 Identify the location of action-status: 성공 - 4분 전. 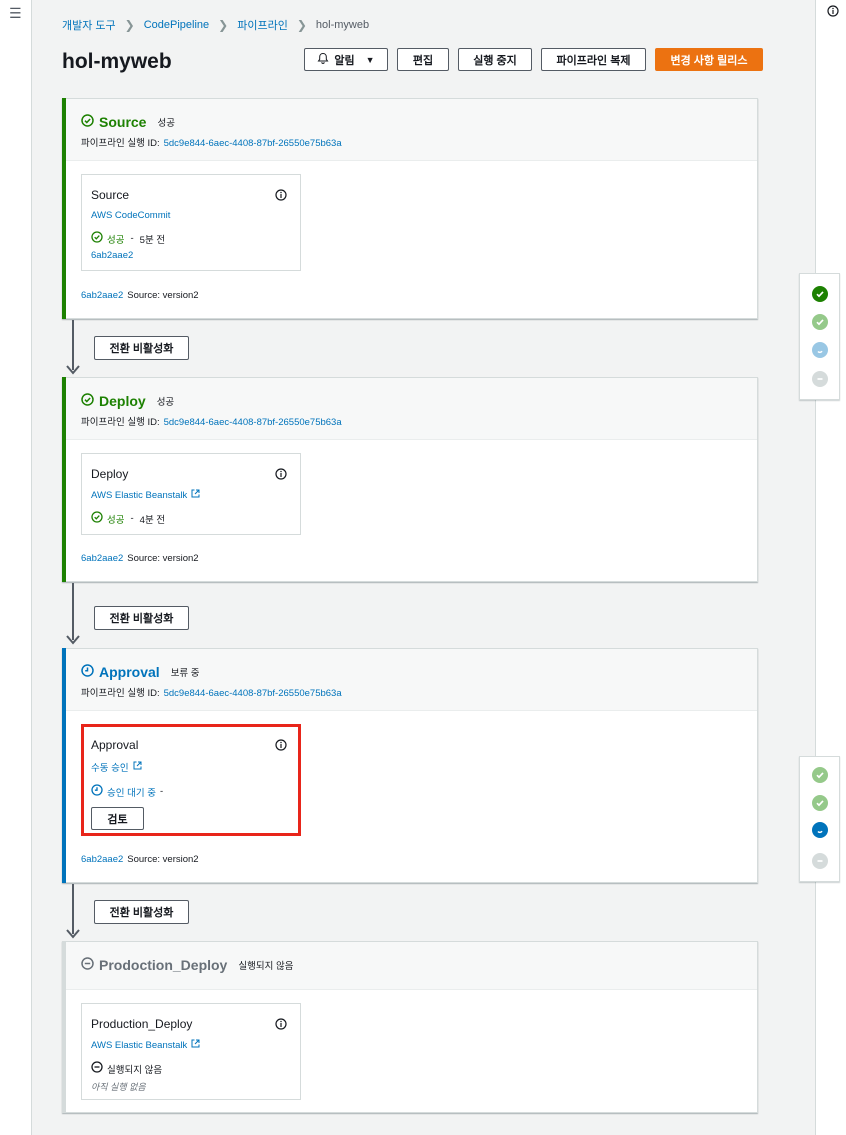
(191, 518).